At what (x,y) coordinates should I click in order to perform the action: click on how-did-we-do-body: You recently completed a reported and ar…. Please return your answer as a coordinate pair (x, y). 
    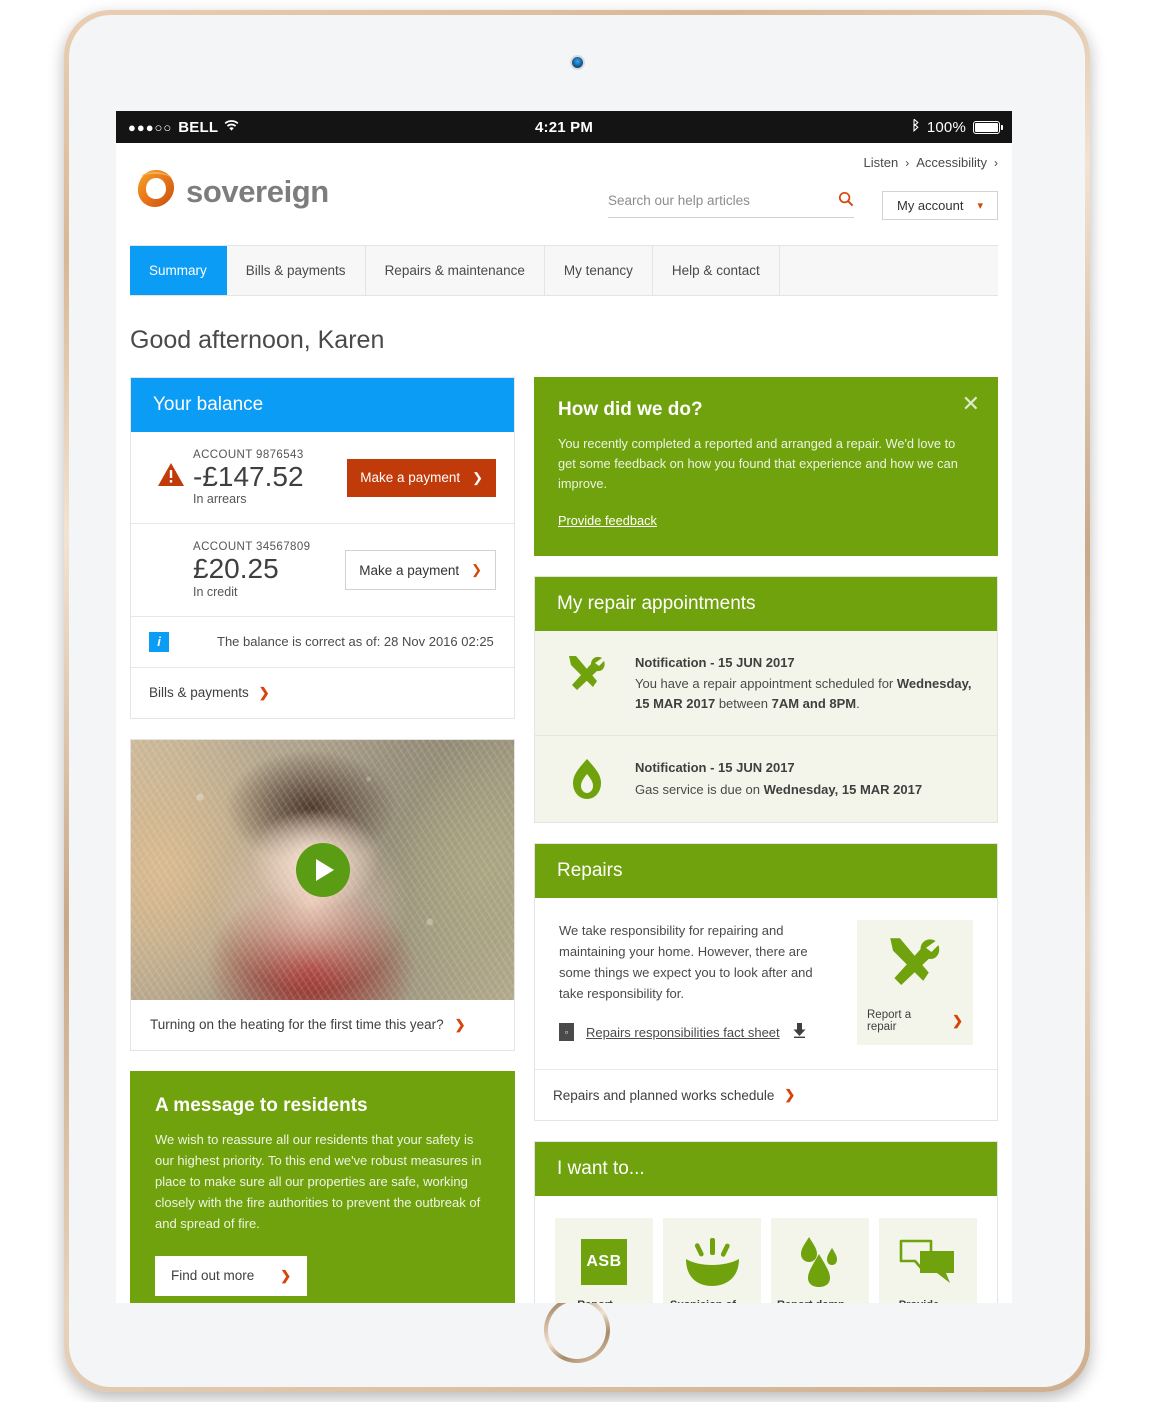
    Looking at the image, I should click on (758, 464).